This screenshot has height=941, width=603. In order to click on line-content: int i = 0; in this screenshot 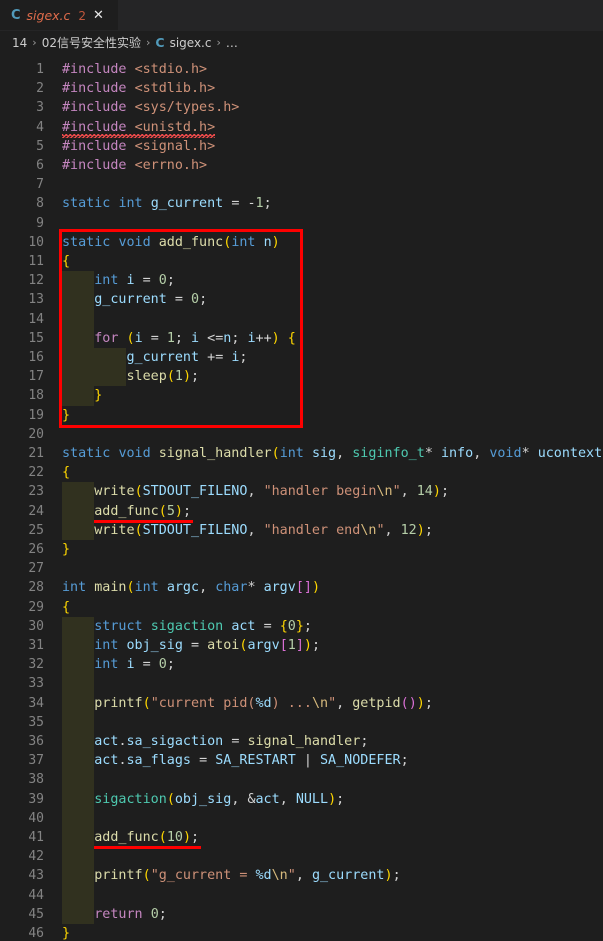, I will do `click(134, 665)`.